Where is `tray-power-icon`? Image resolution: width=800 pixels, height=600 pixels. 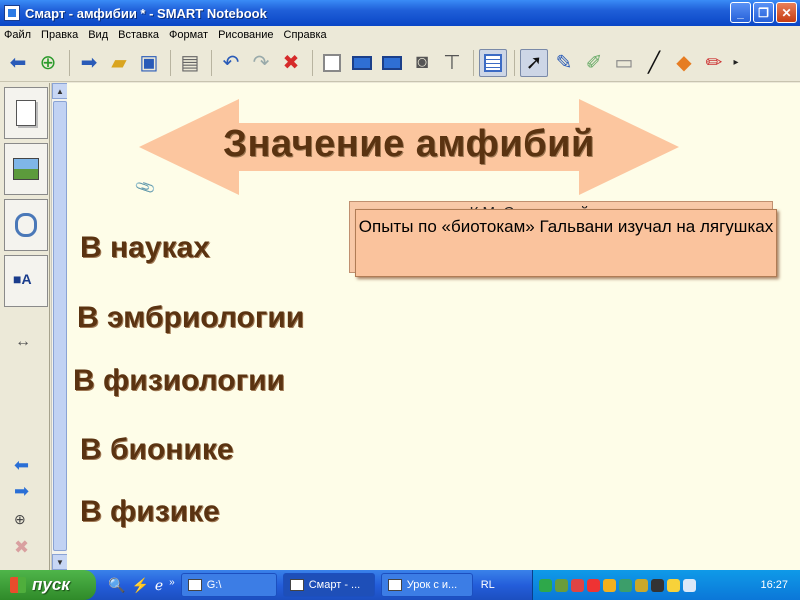 tray-power-icon is located at coordinates (673, 585).